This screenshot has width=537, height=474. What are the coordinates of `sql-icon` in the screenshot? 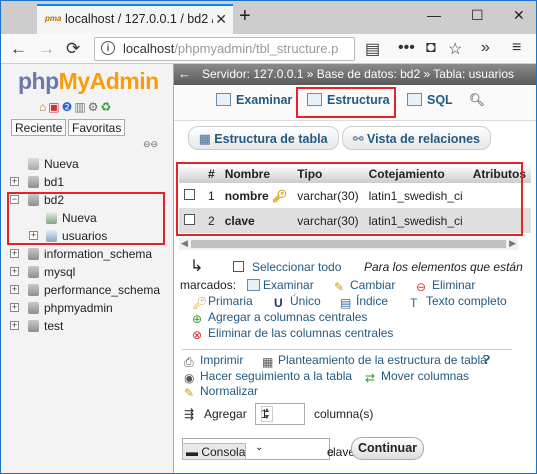 It's located at (414, 99).